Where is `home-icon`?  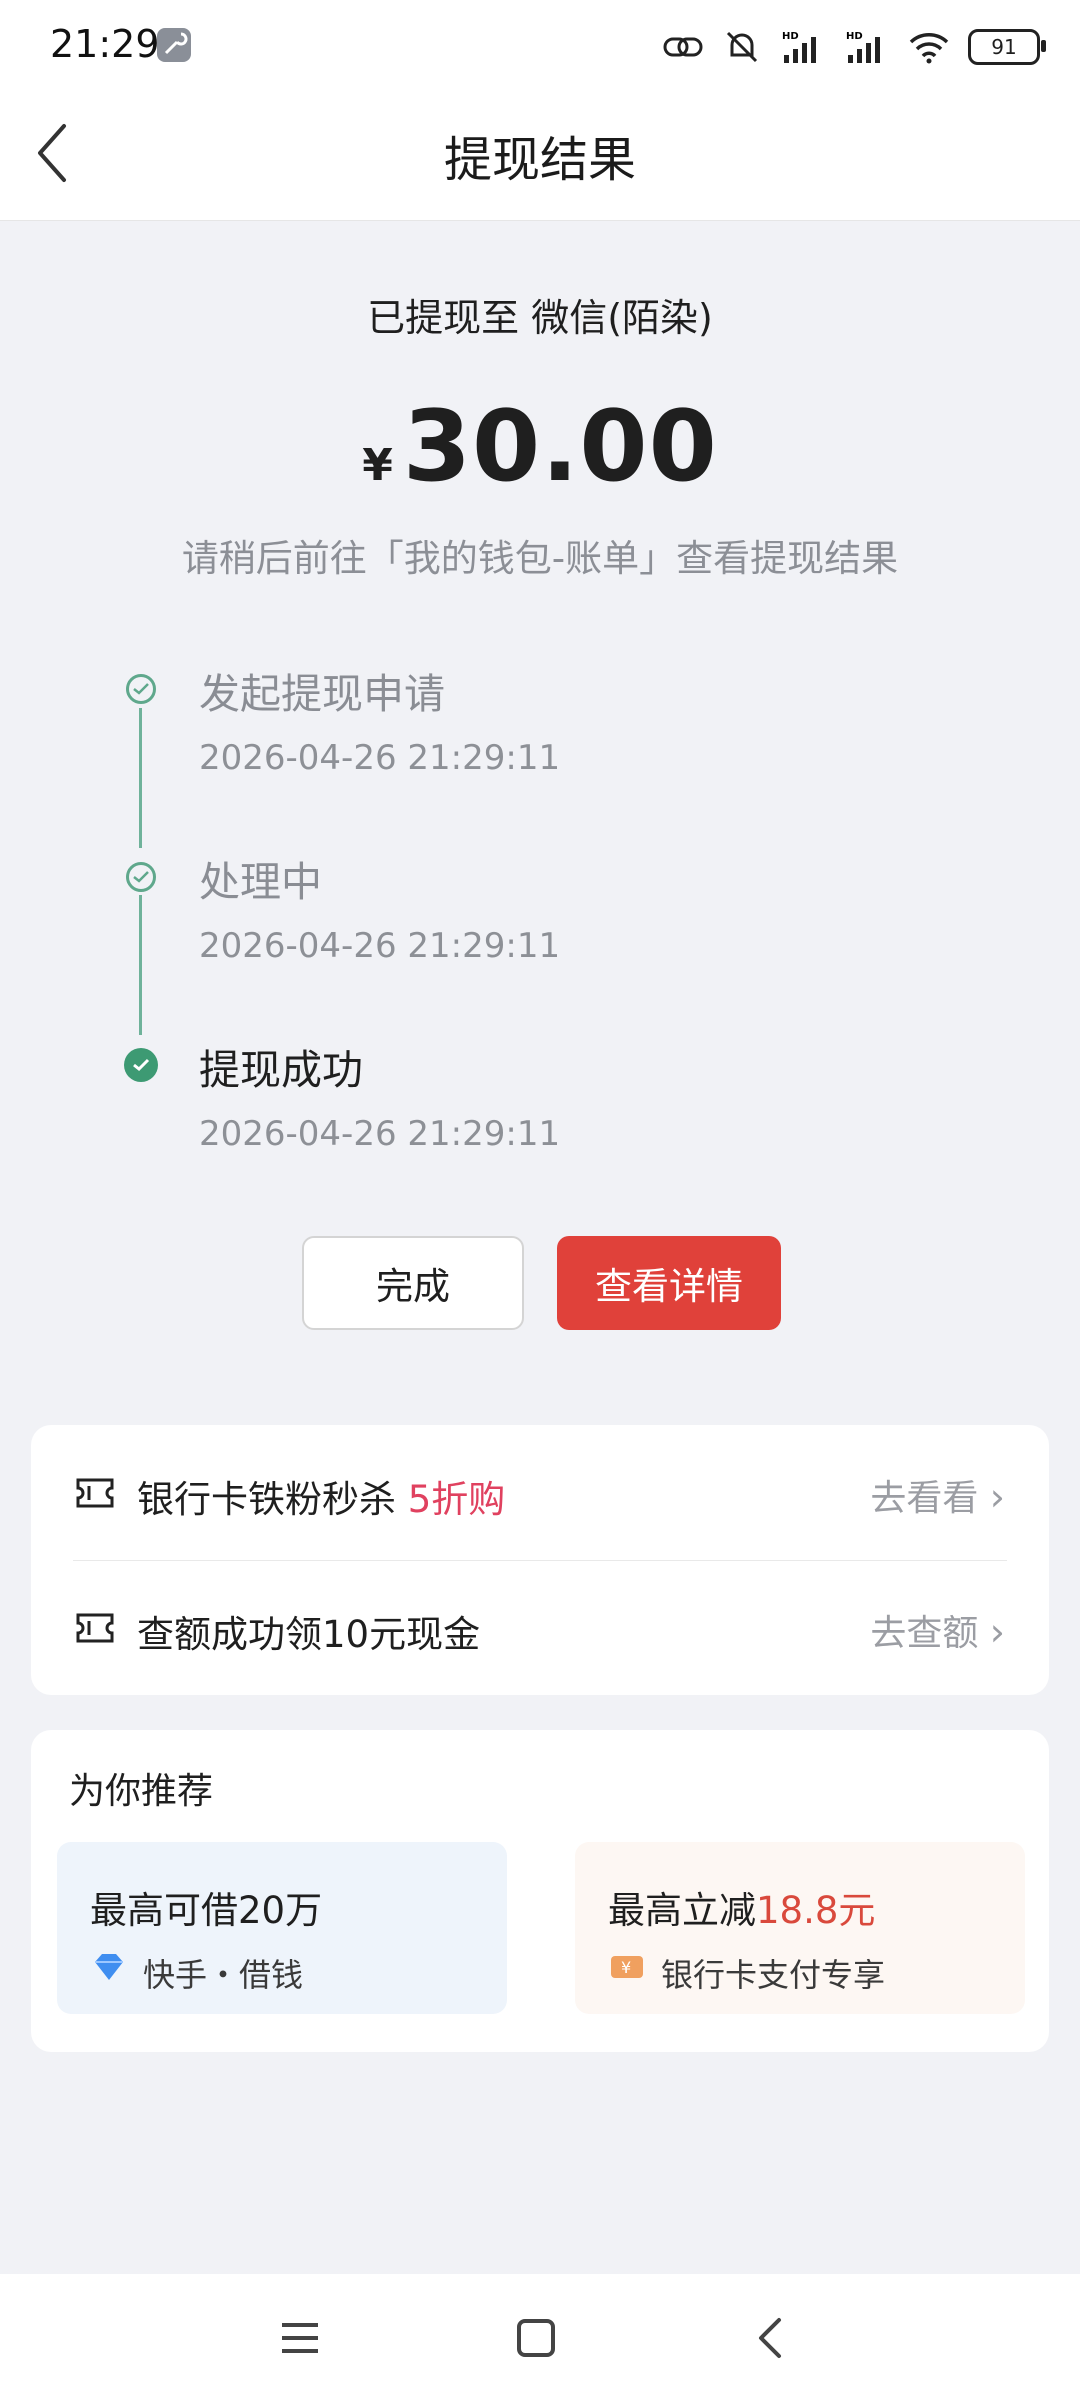
home-icon is located at coordinates (536, 2338).